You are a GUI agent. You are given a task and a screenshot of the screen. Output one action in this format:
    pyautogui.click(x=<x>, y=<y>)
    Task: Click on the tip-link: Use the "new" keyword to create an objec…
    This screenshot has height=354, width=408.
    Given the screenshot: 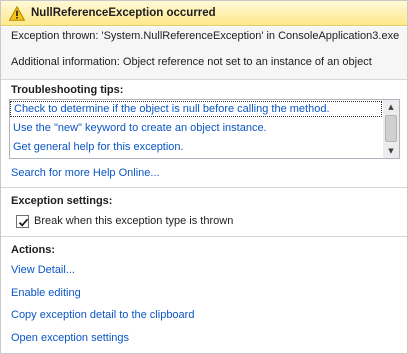 What is the action you would take?
    pyautogui.click(x=196, y=129)
    